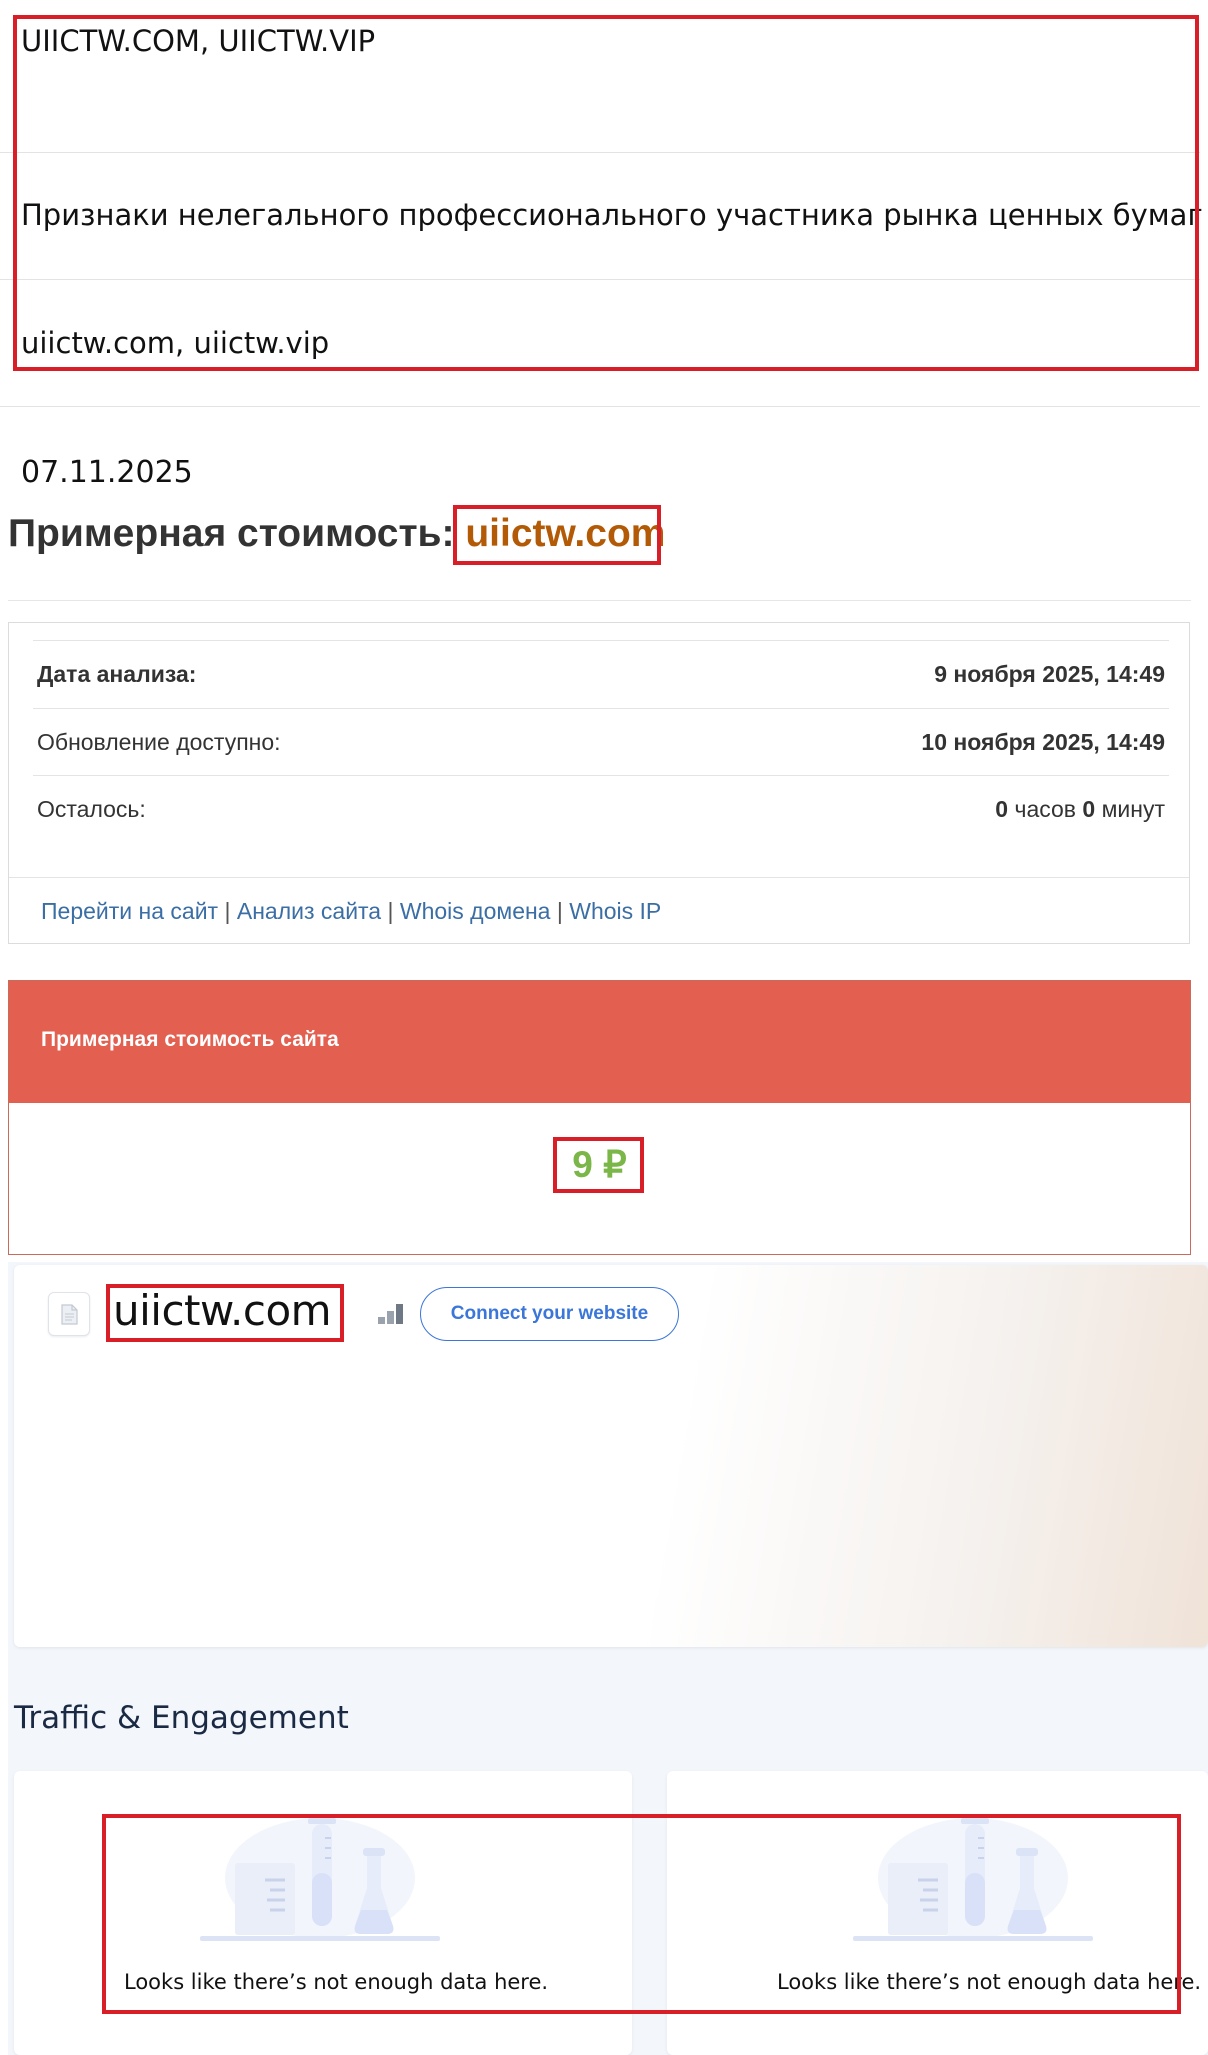 This screenshot has height=2055, width=1208. Describe the element at coordinates (225, 1313) in the screenshot. I see `highlight-box-site-domain` at that location.